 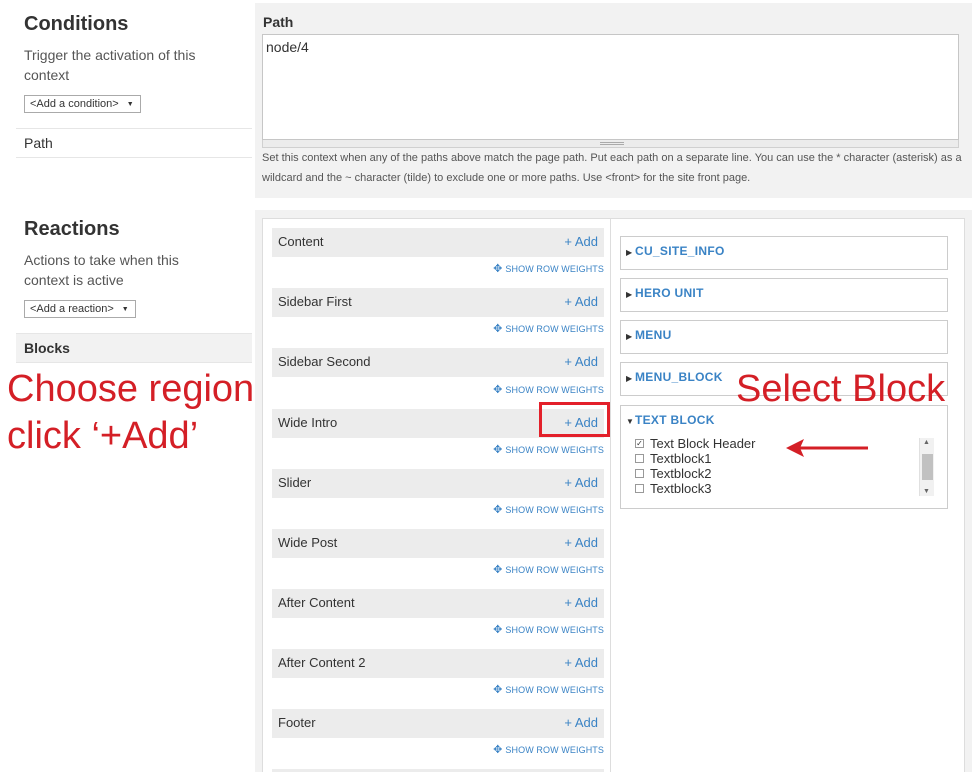 What do you see at coordinates (438, 723) in the screenshot?
I see `region-row-footer: Footer + Add` at bounding box center [438, 723].